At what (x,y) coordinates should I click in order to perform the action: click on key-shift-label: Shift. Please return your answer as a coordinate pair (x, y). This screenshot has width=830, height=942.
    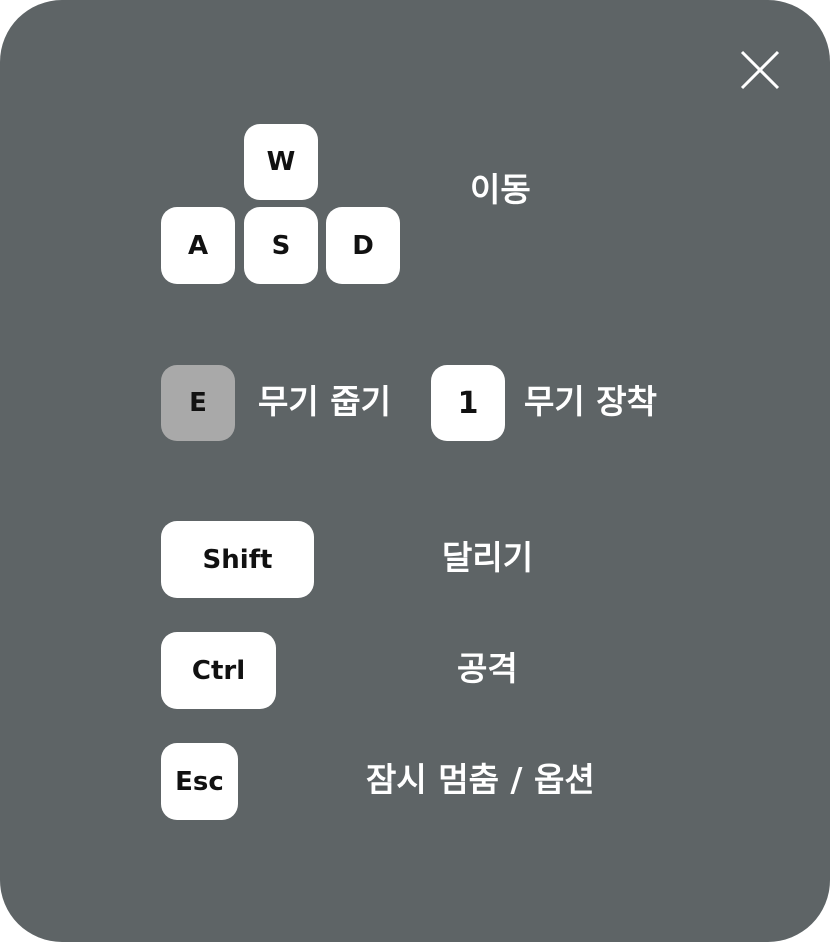
    Looking at the image, I should click on (237, 559).